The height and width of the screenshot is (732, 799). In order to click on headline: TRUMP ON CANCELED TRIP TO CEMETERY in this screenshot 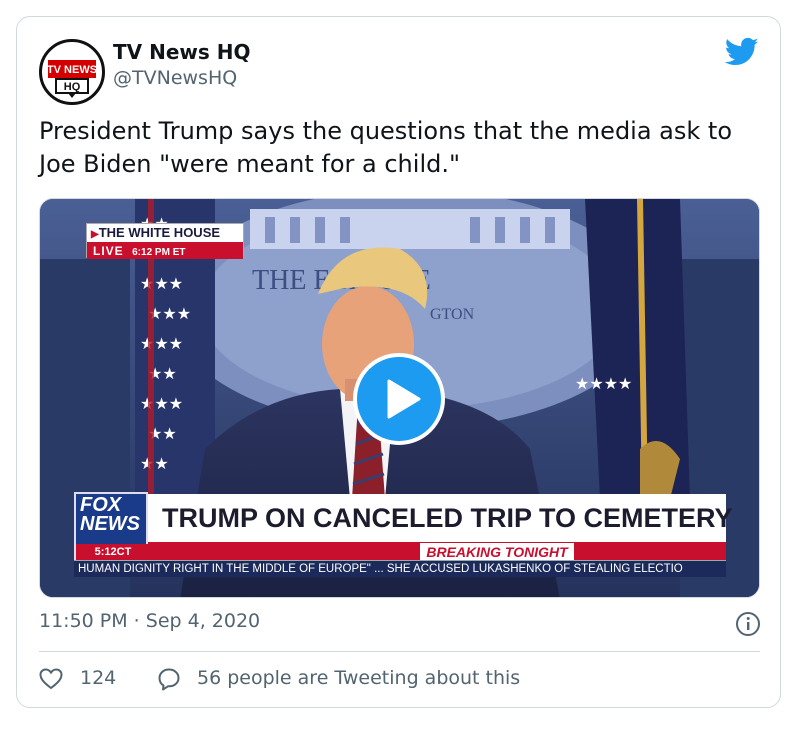, I will do `click(440, 518)`.